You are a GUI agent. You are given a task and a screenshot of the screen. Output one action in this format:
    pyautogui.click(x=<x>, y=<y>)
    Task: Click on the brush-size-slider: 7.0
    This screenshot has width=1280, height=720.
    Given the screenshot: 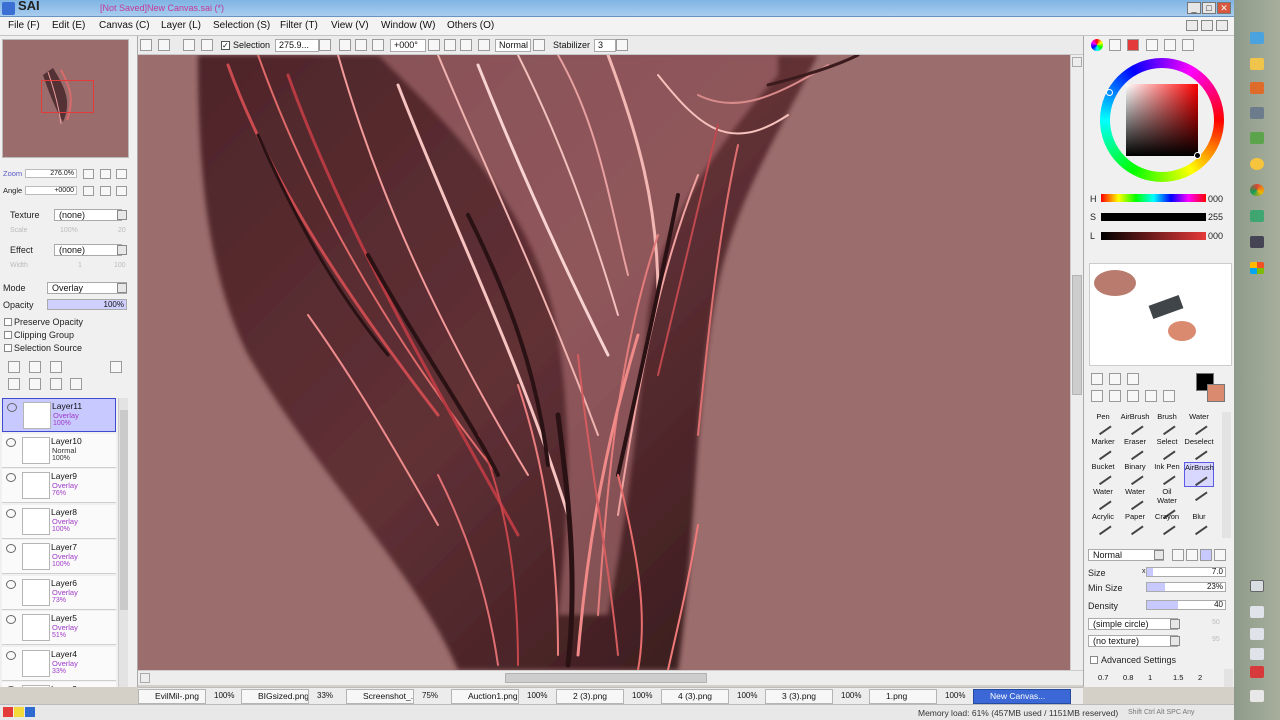 What is the action you would take?
    pyautogui.click(x=1186, y=572)
    